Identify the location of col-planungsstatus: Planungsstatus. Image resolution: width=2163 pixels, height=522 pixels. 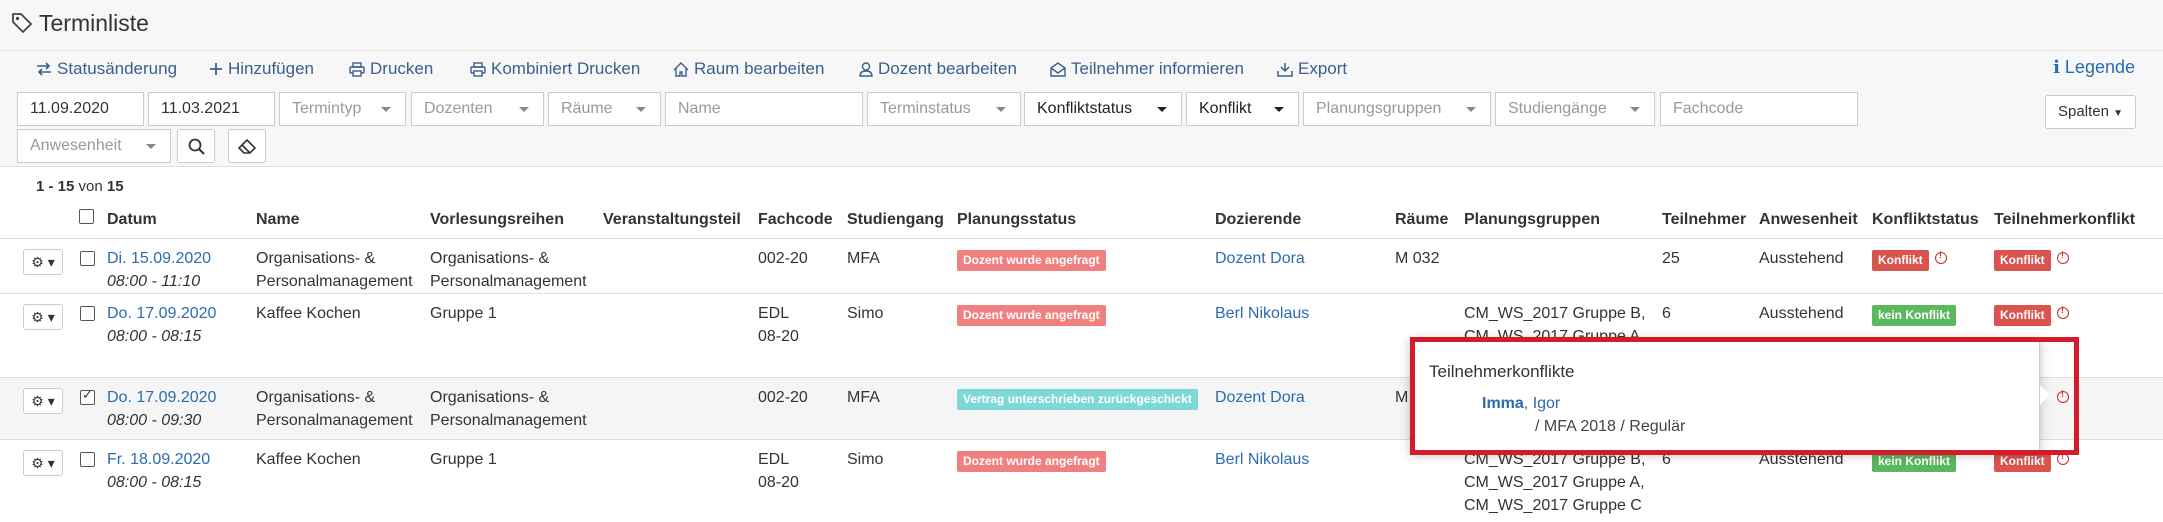
(1016, 220).